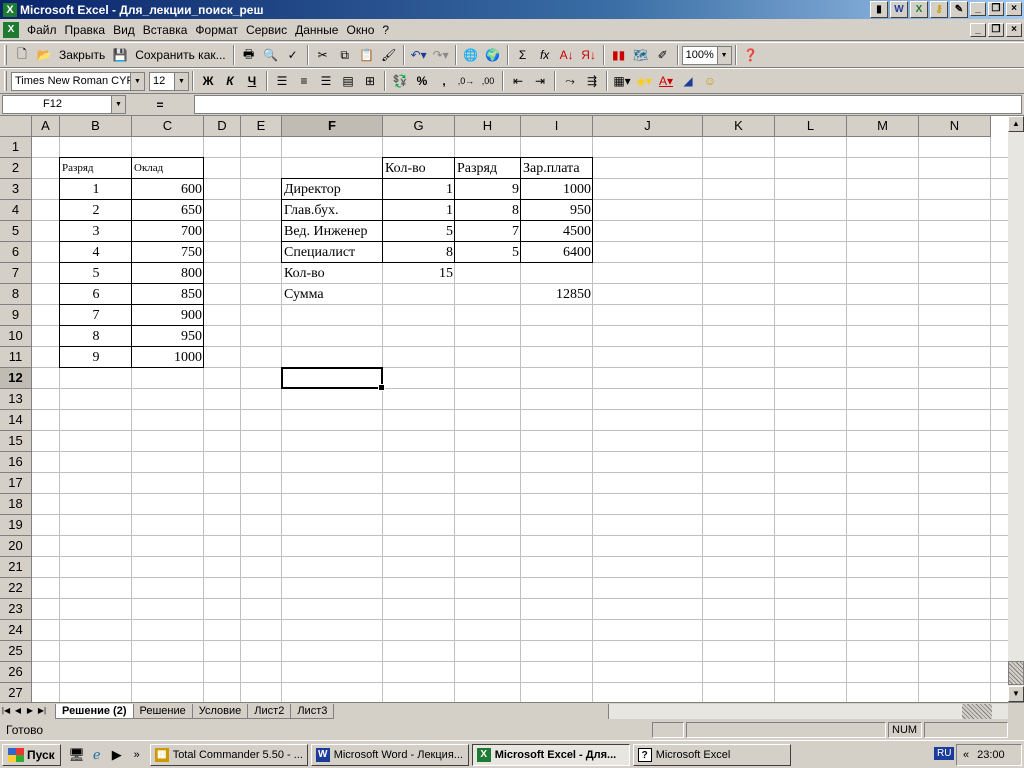 Image resolution: width=1024 pixels, height=768 pixels. Describe the element at coordinates (168, 294) in the screenshot. I see `salary-cell: 850` at that location.